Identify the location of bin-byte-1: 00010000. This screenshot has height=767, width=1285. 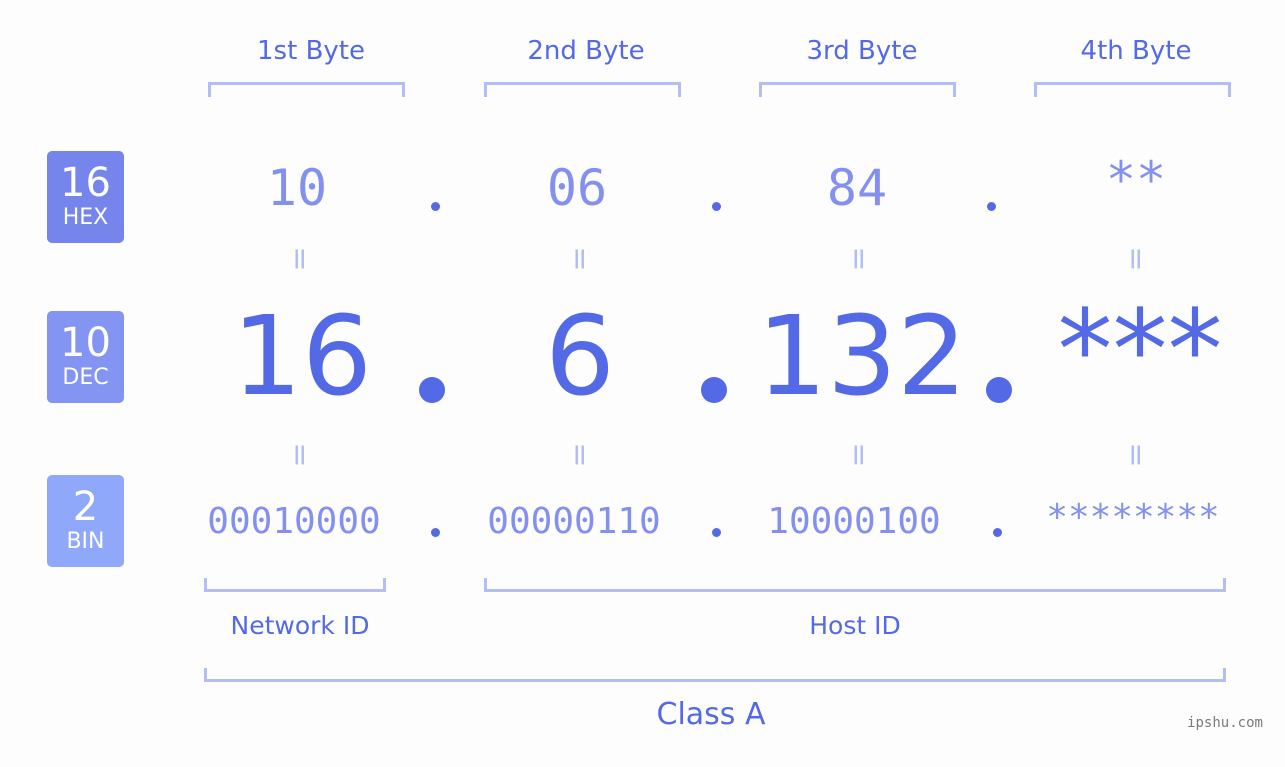
(294, 521).